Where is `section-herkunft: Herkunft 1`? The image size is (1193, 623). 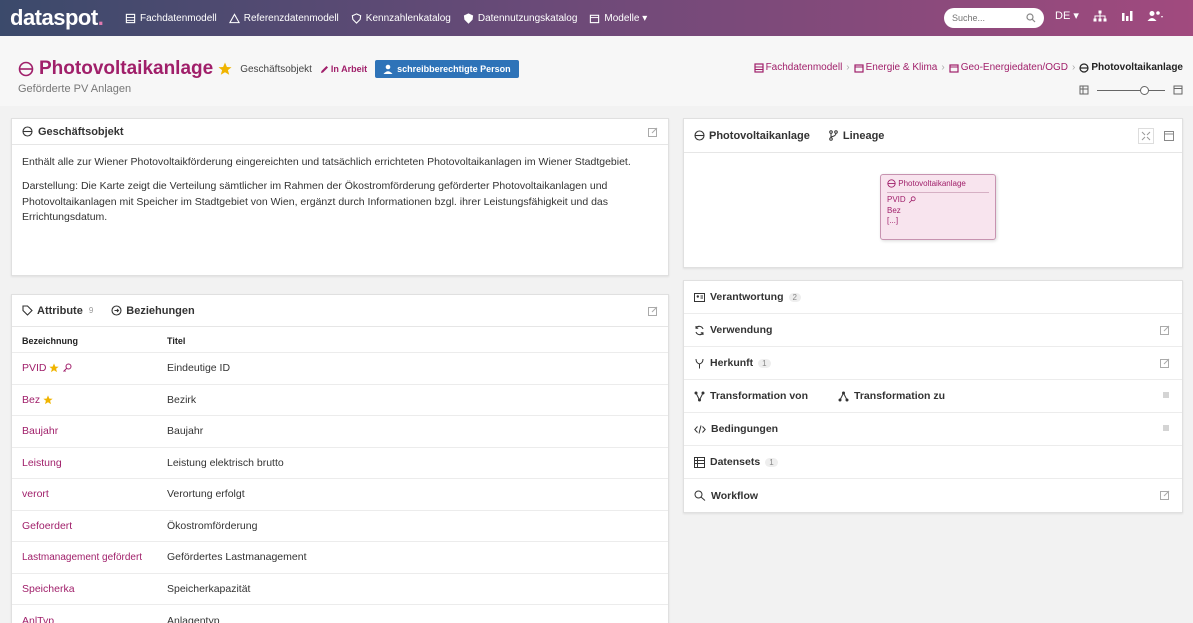 section-herkunft: Herkunft 1 is located at coordinates (933, 363).